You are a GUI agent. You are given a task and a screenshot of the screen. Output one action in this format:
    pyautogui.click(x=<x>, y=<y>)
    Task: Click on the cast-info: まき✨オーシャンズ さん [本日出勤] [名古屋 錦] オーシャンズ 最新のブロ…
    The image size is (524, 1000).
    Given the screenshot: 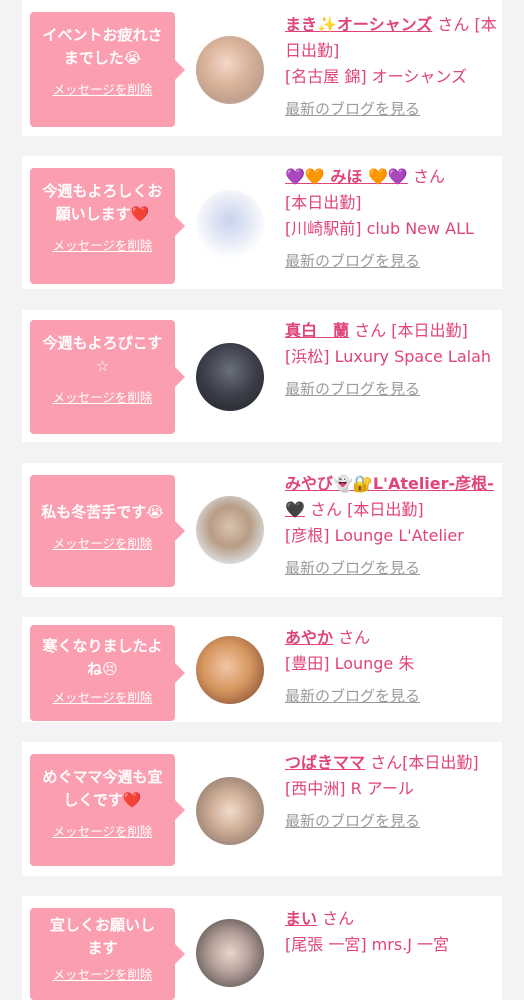 What is the action you would take?
    pyautogui.click(x=391, y=65)
    